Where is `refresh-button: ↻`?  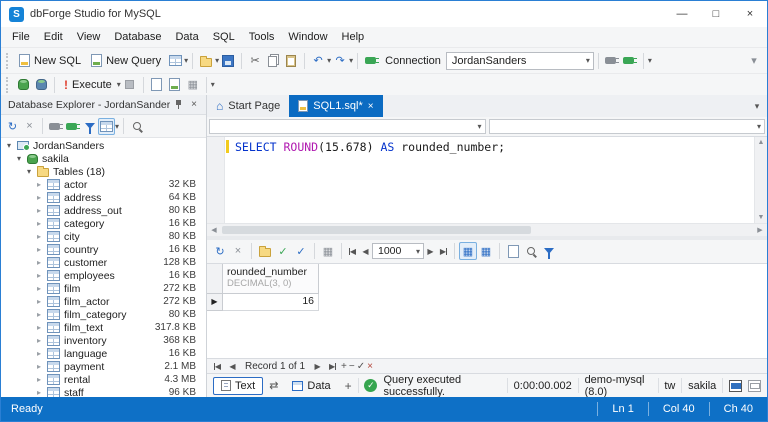 refresh-button: ↻ is located at coordinates (12, 126).